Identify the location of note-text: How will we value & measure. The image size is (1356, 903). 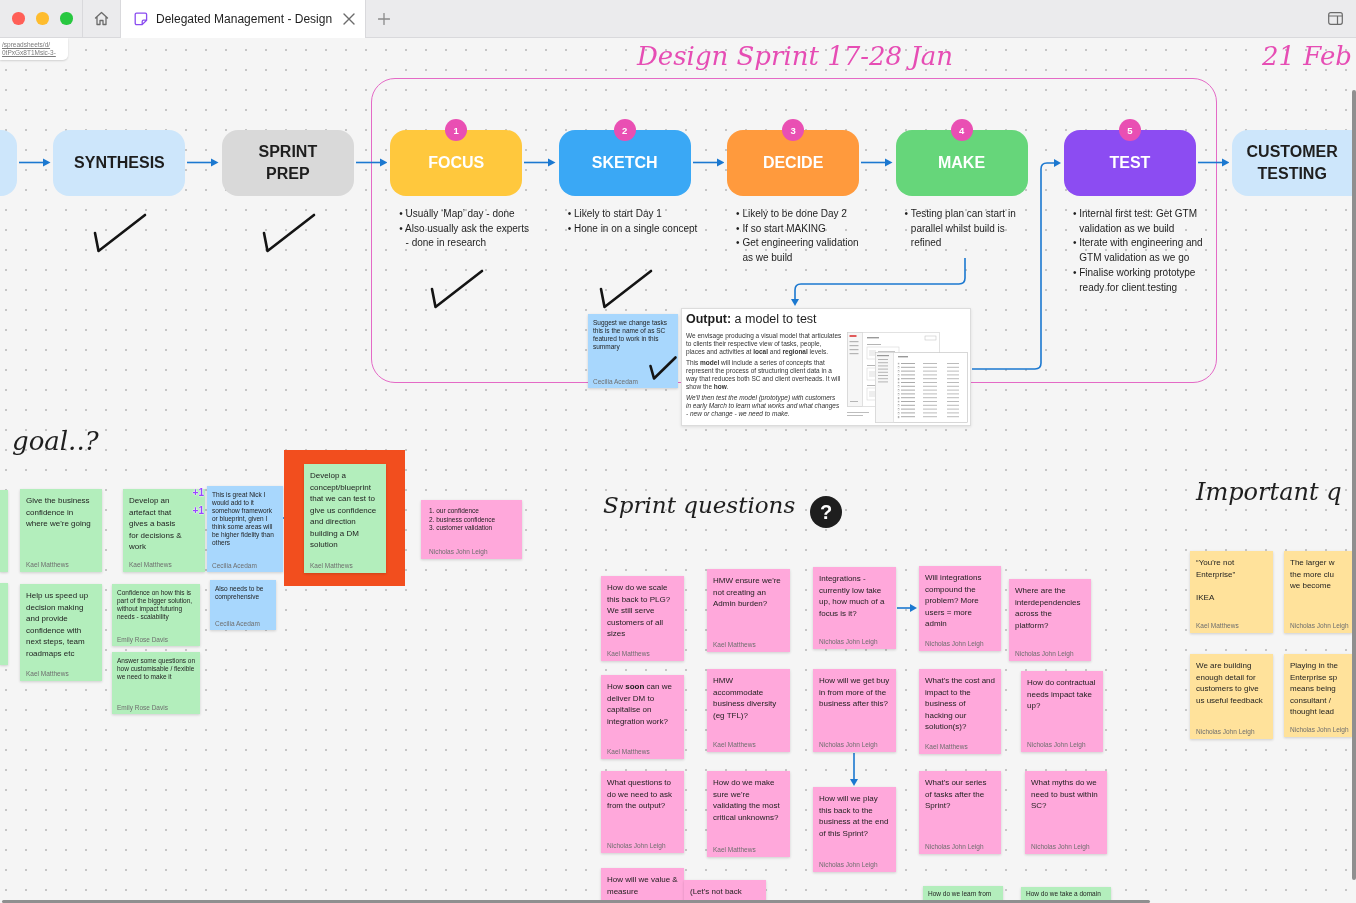
(642, 885).